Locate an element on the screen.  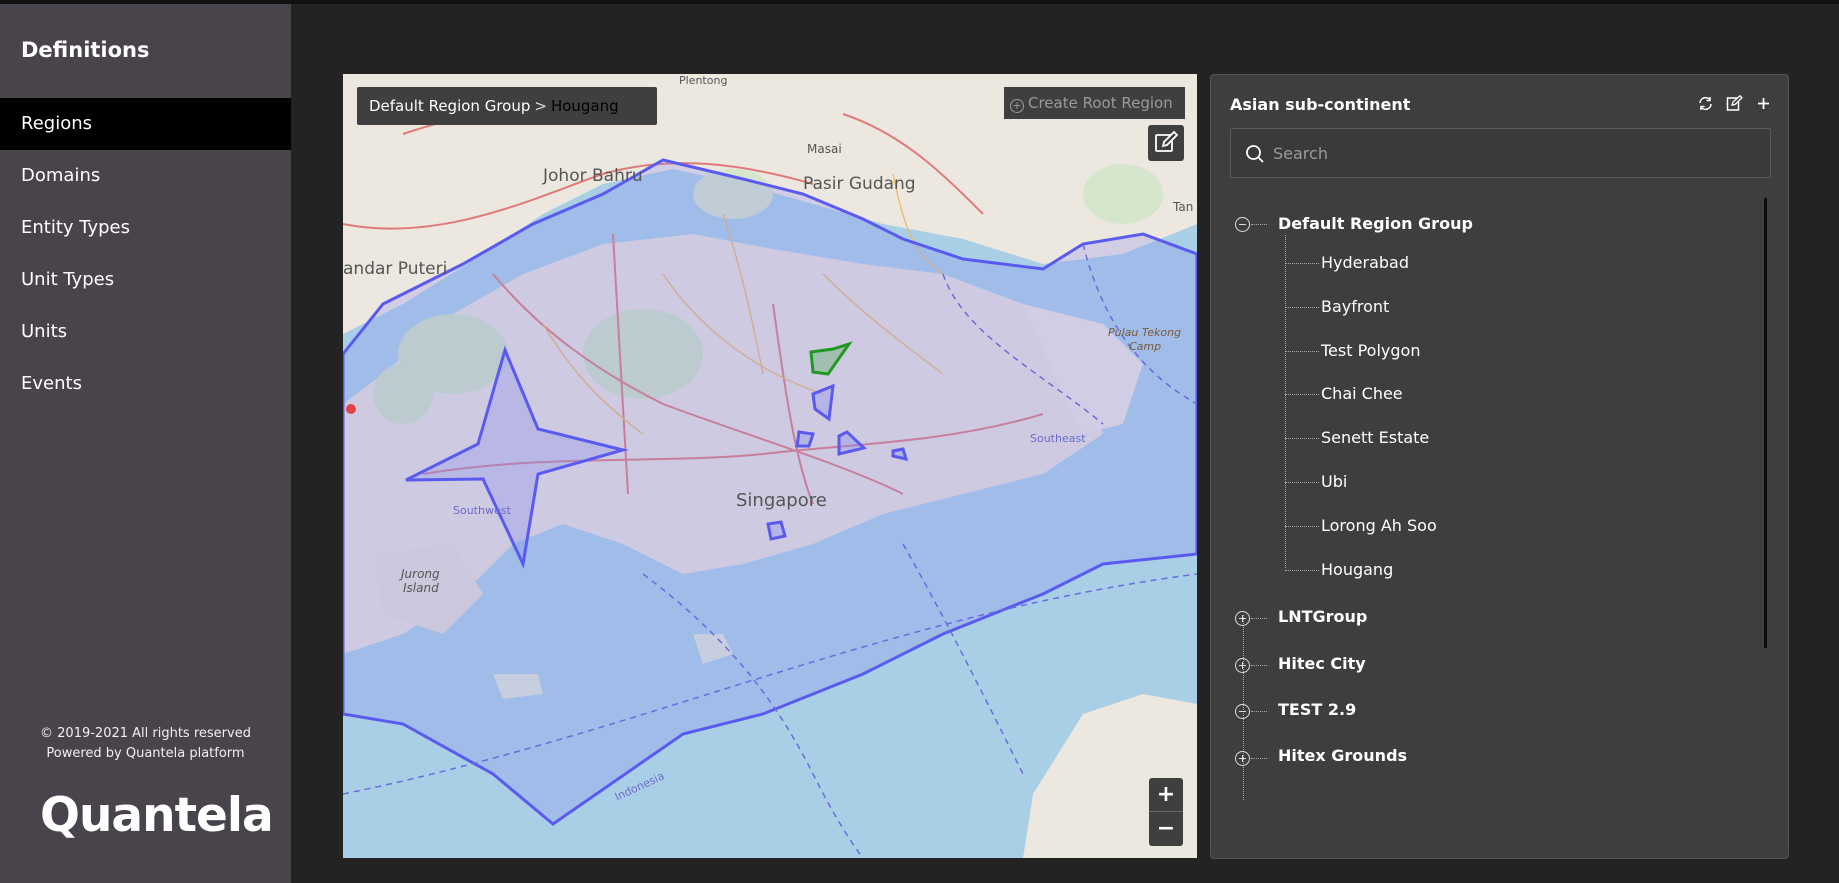
map-label-plentong: Plentong is located at coordinates (703, 80).